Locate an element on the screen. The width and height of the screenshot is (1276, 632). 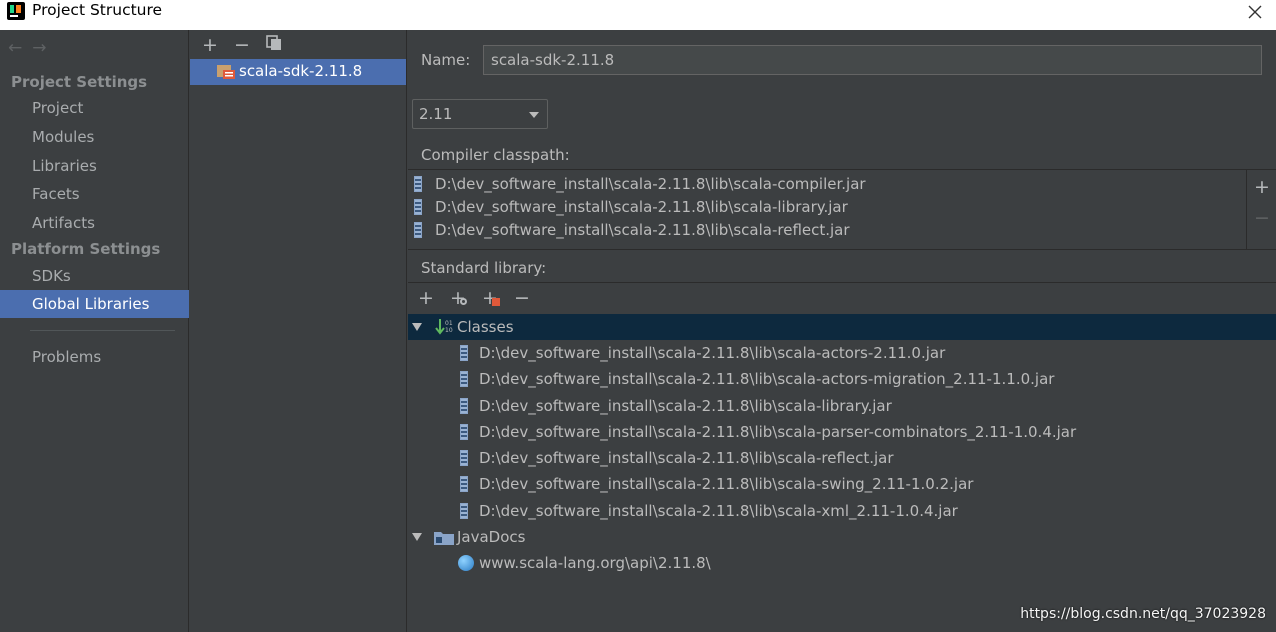
forward-button: → is located at coordinates (39, 48).